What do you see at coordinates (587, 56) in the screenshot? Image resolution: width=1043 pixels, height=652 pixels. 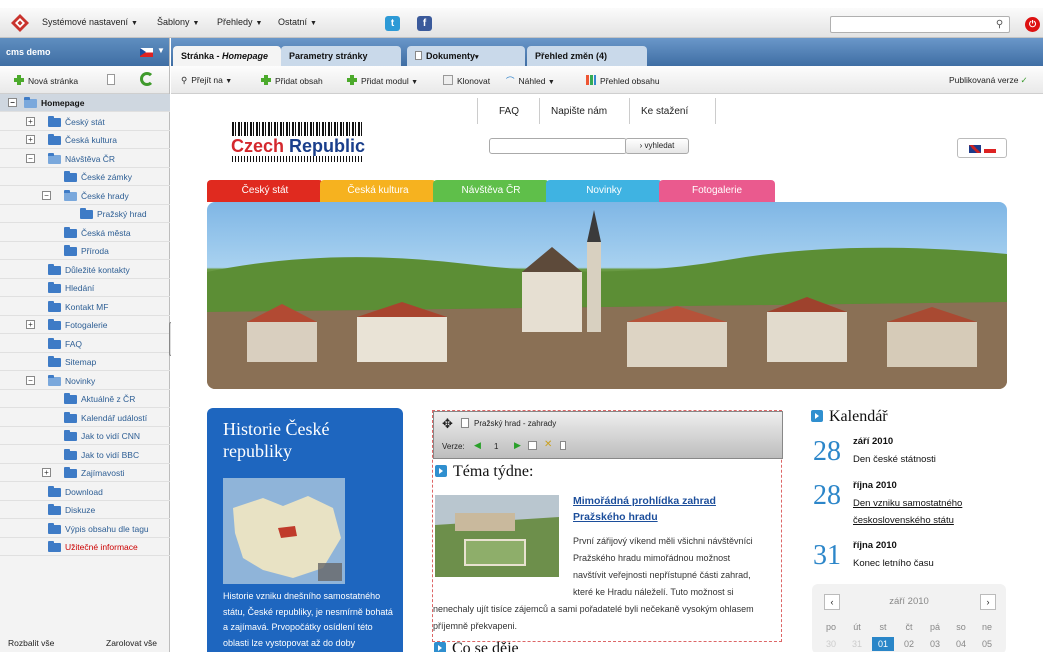 I see `tab-change-overview: Přehled změn (4)` at bounding box center [587, 56].